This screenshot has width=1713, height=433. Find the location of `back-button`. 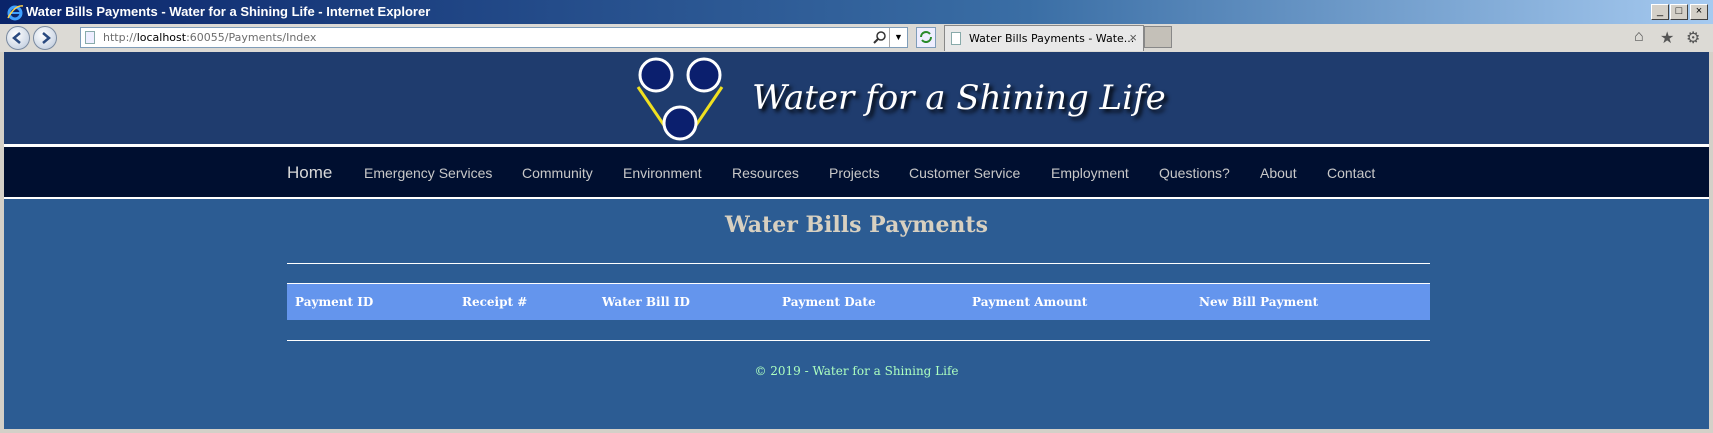

back-button is located at coordinates (18, 38).